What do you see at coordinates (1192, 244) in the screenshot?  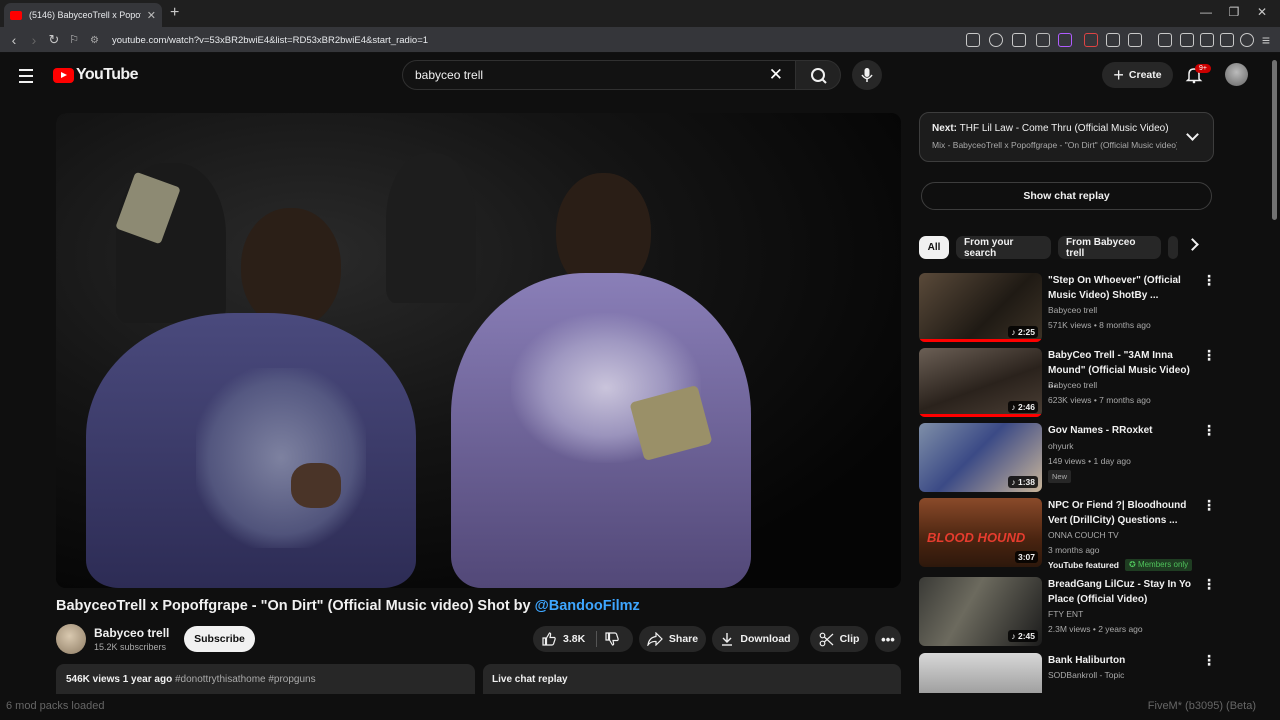 I see `chevron-right-icon` at bounding box center [1192, 244].